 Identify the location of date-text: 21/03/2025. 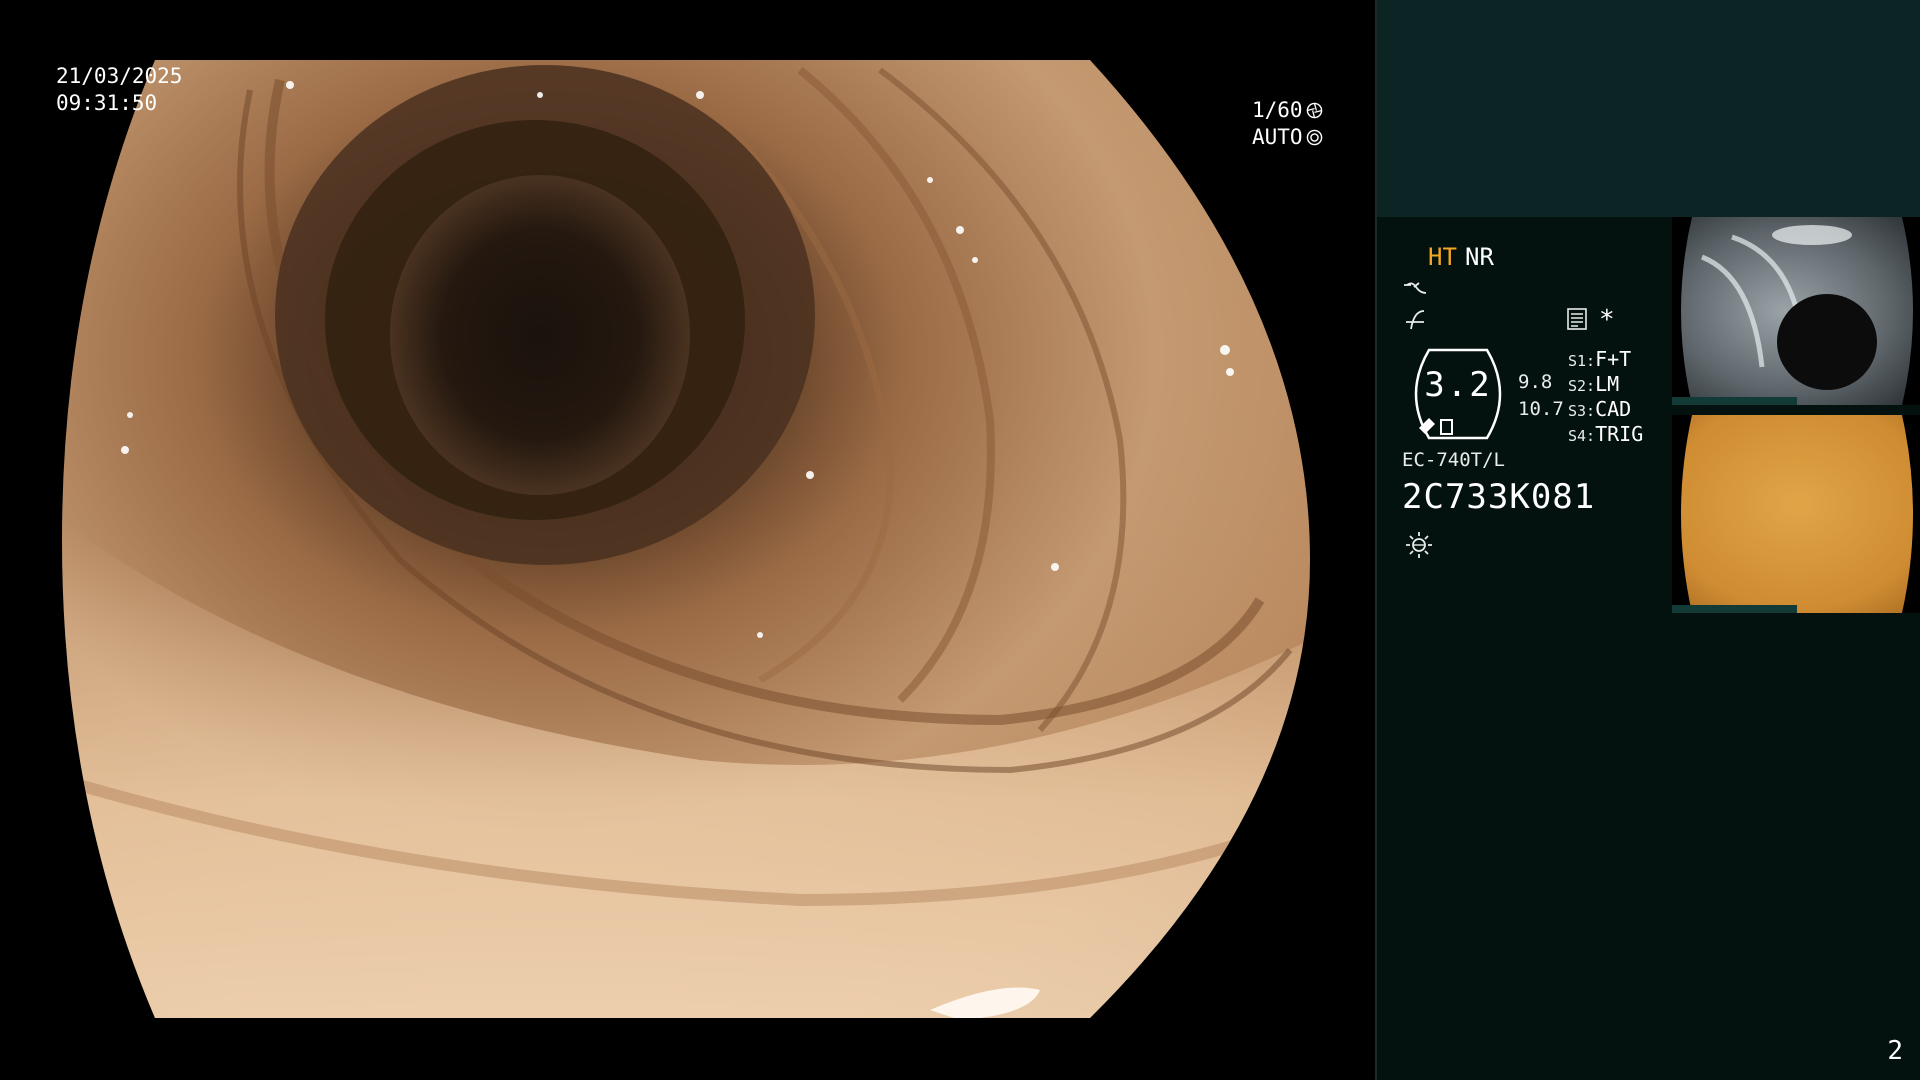
(119, 76).